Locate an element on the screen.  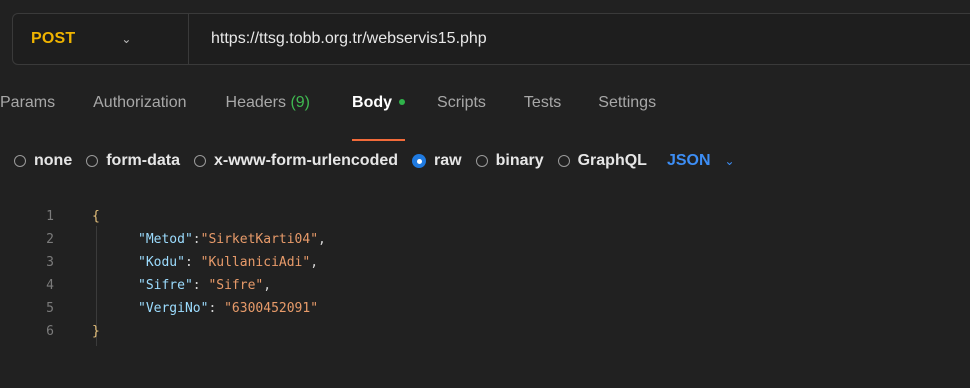
code-line: 3 "Kodu": "KullaniciAdi", is located at coordinates (485, 263).